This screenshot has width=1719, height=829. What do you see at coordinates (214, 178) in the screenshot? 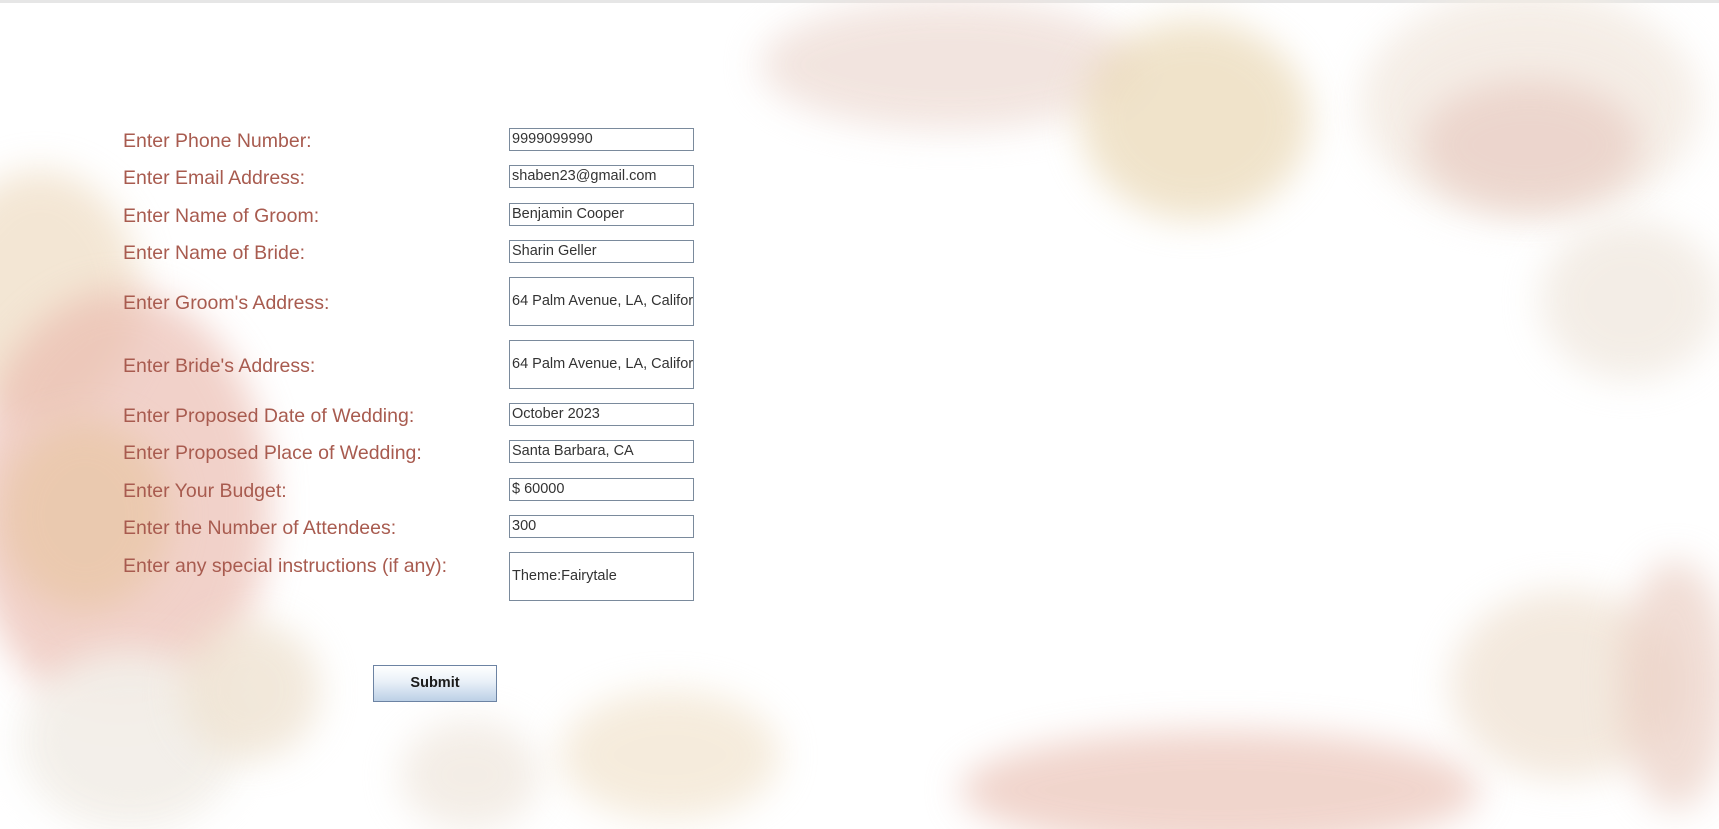
I see `email-label: Enter Email Address:` at bounding box center [214, 178].